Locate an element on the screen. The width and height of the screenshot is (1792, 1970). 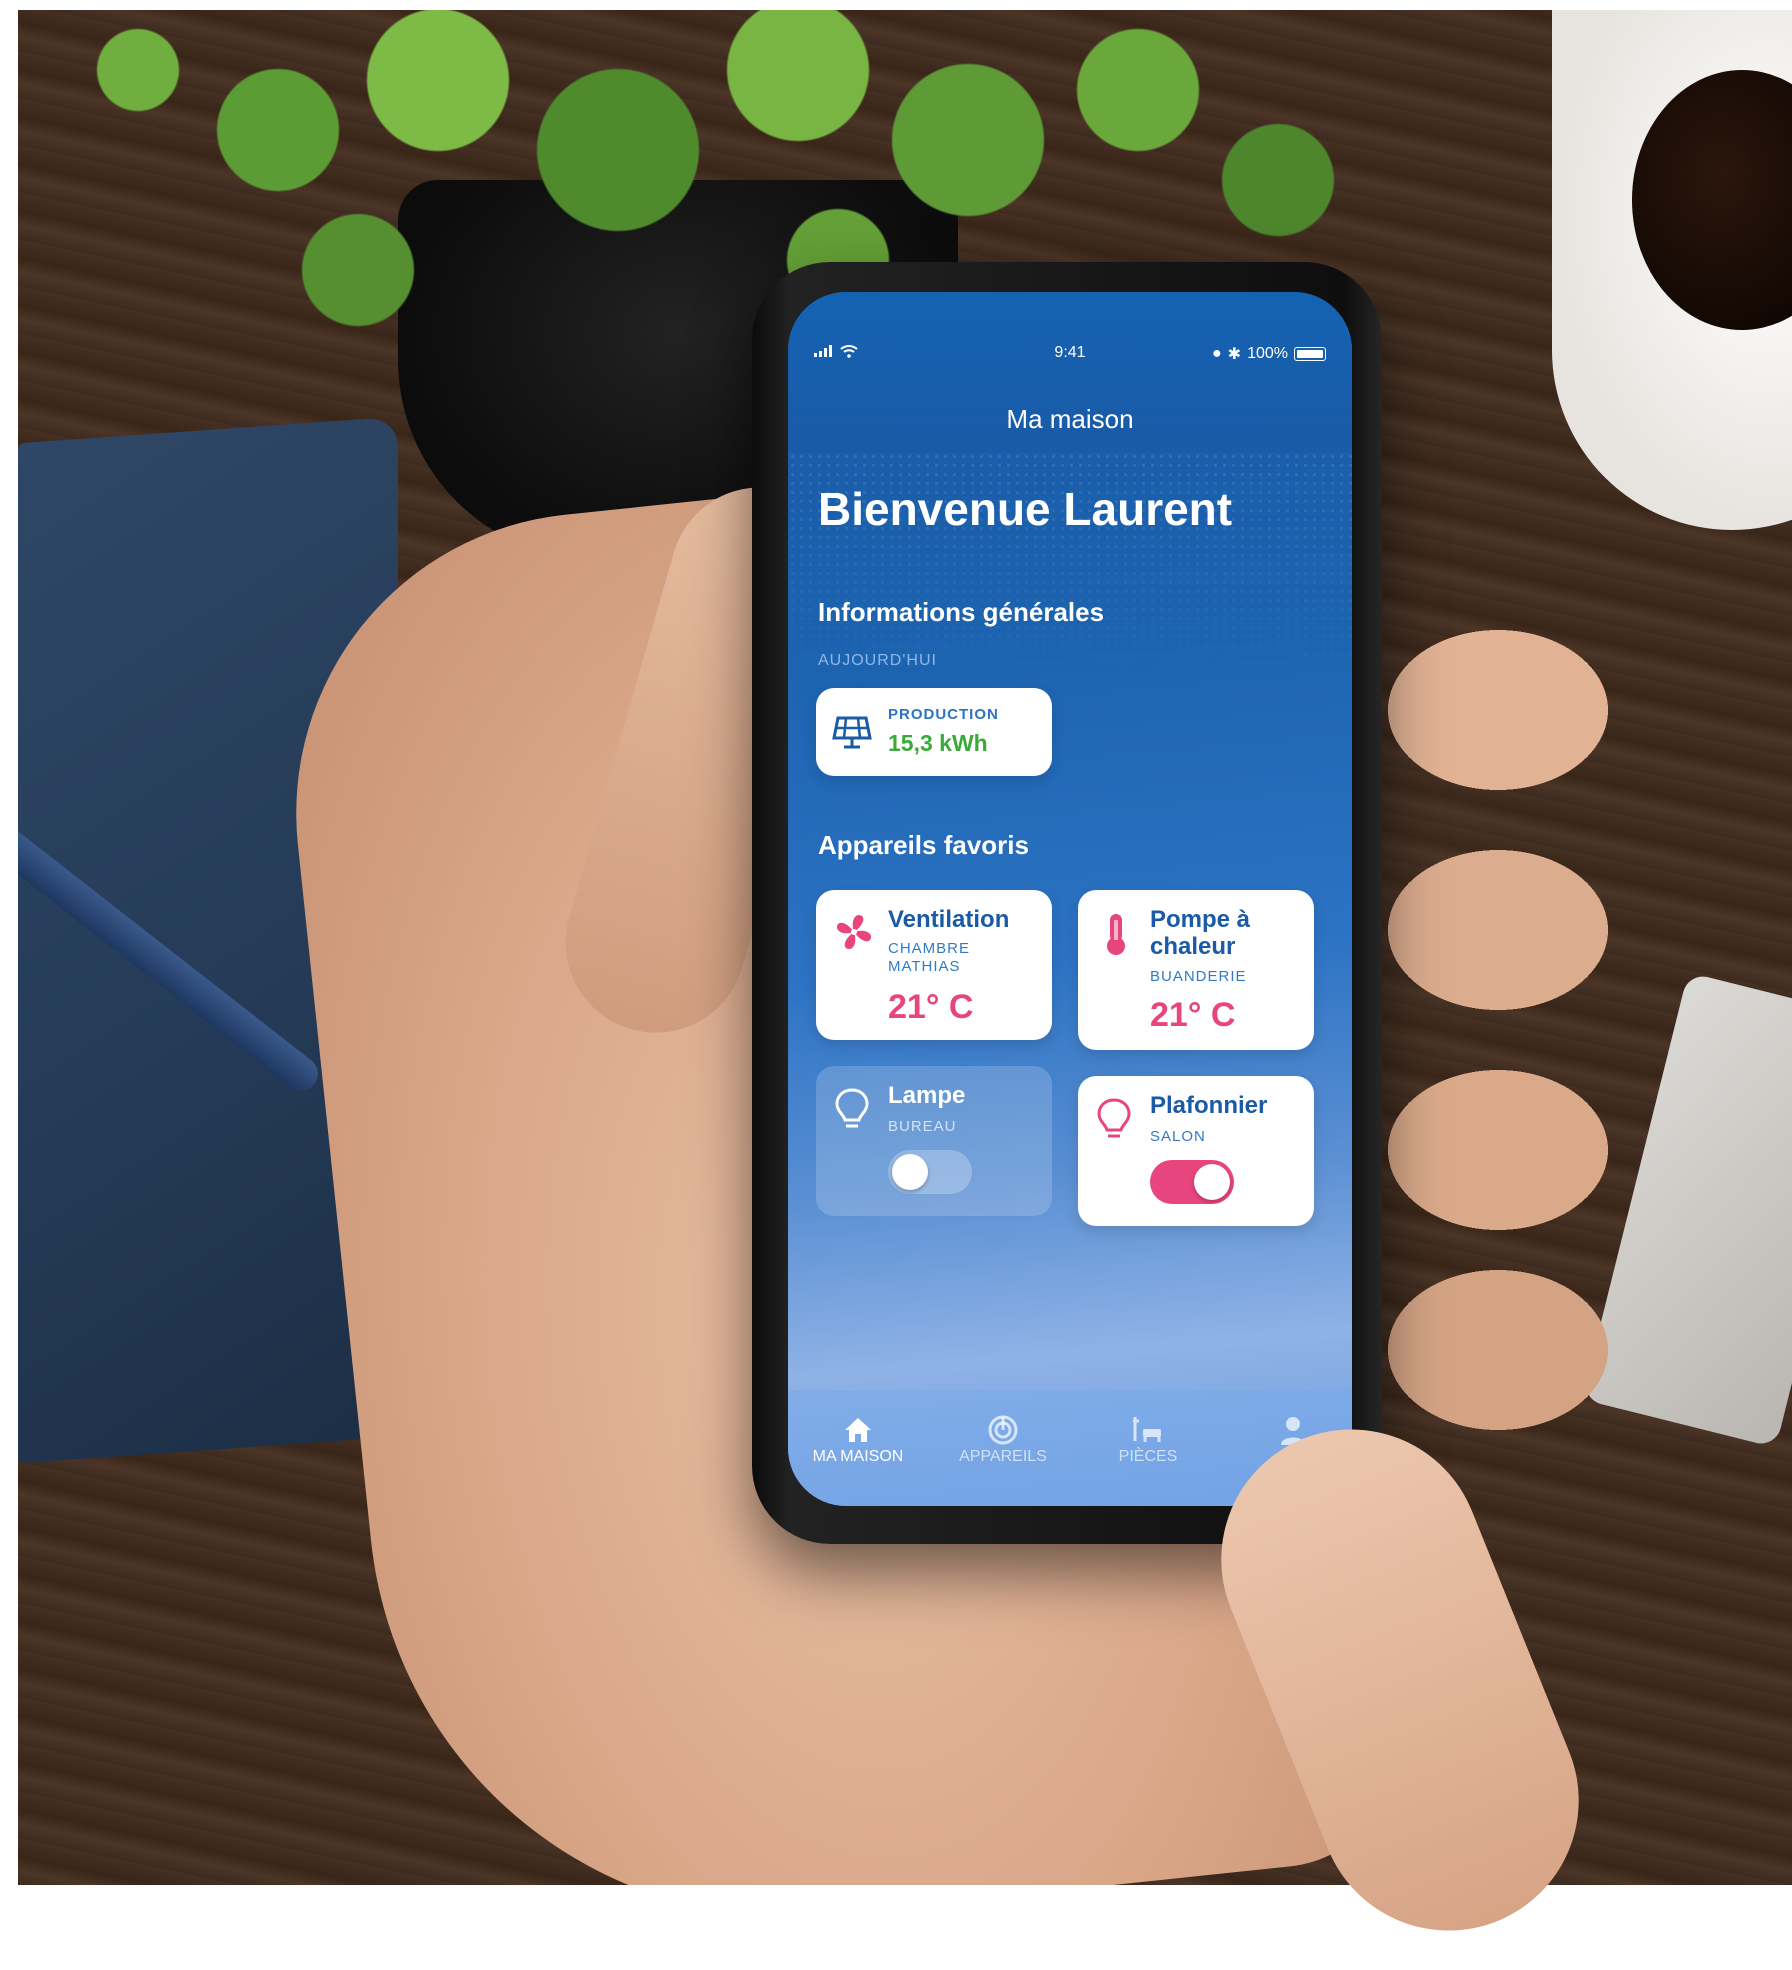
production-label: PRODUCTION is located at coordinates (943, 714).